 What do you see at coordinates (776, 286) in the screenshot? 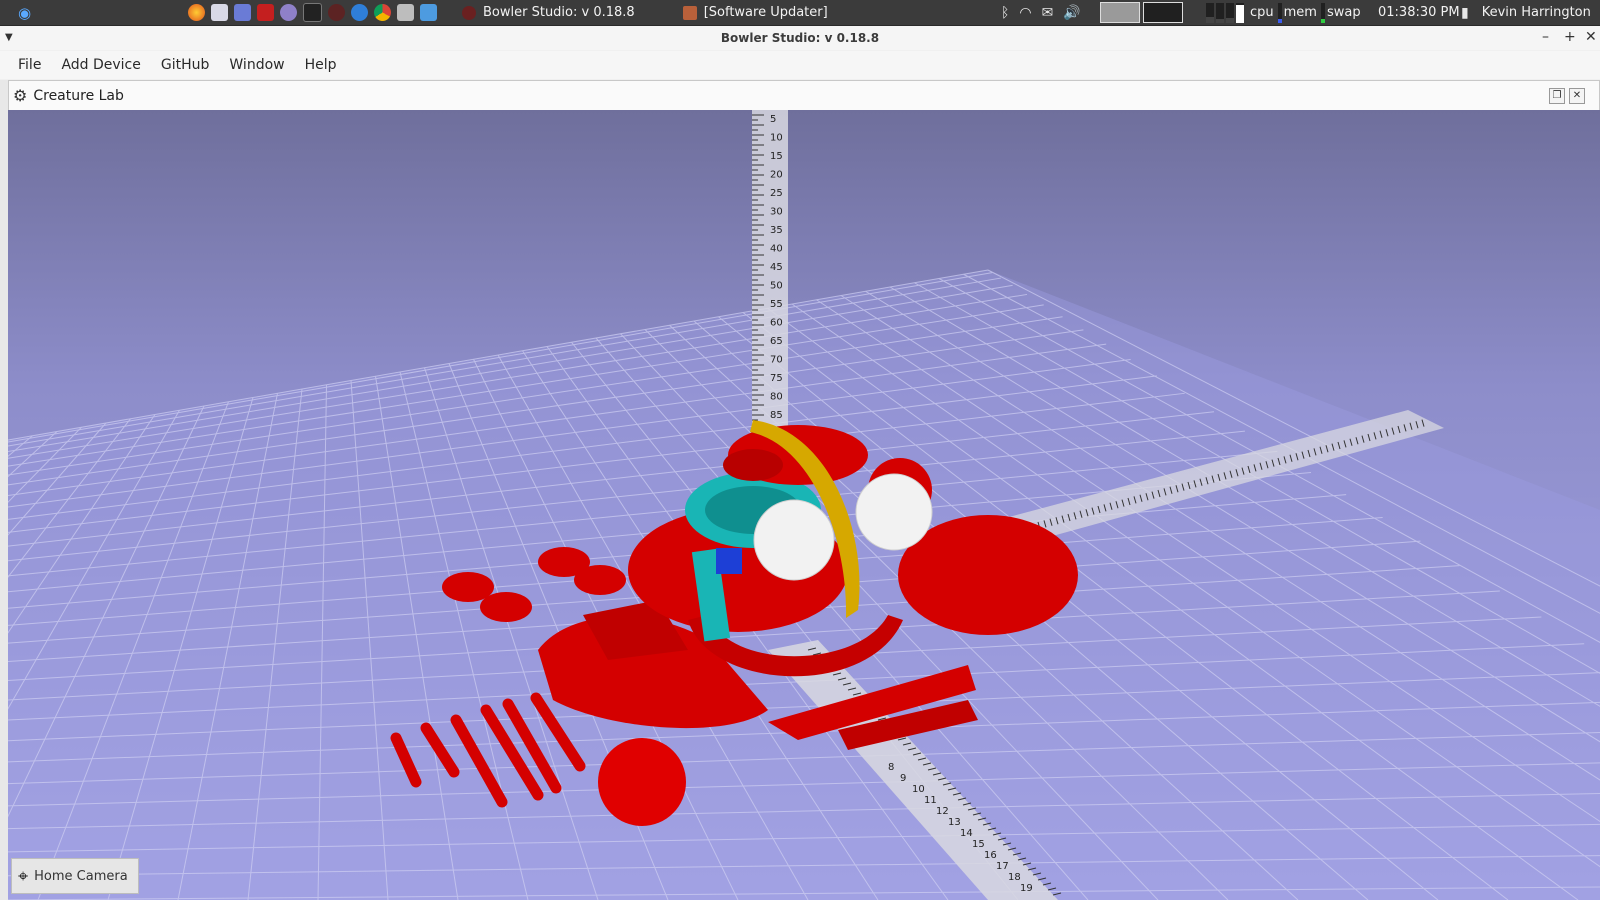
I see `ruler-label: 50` at bounding box center [776, 286].